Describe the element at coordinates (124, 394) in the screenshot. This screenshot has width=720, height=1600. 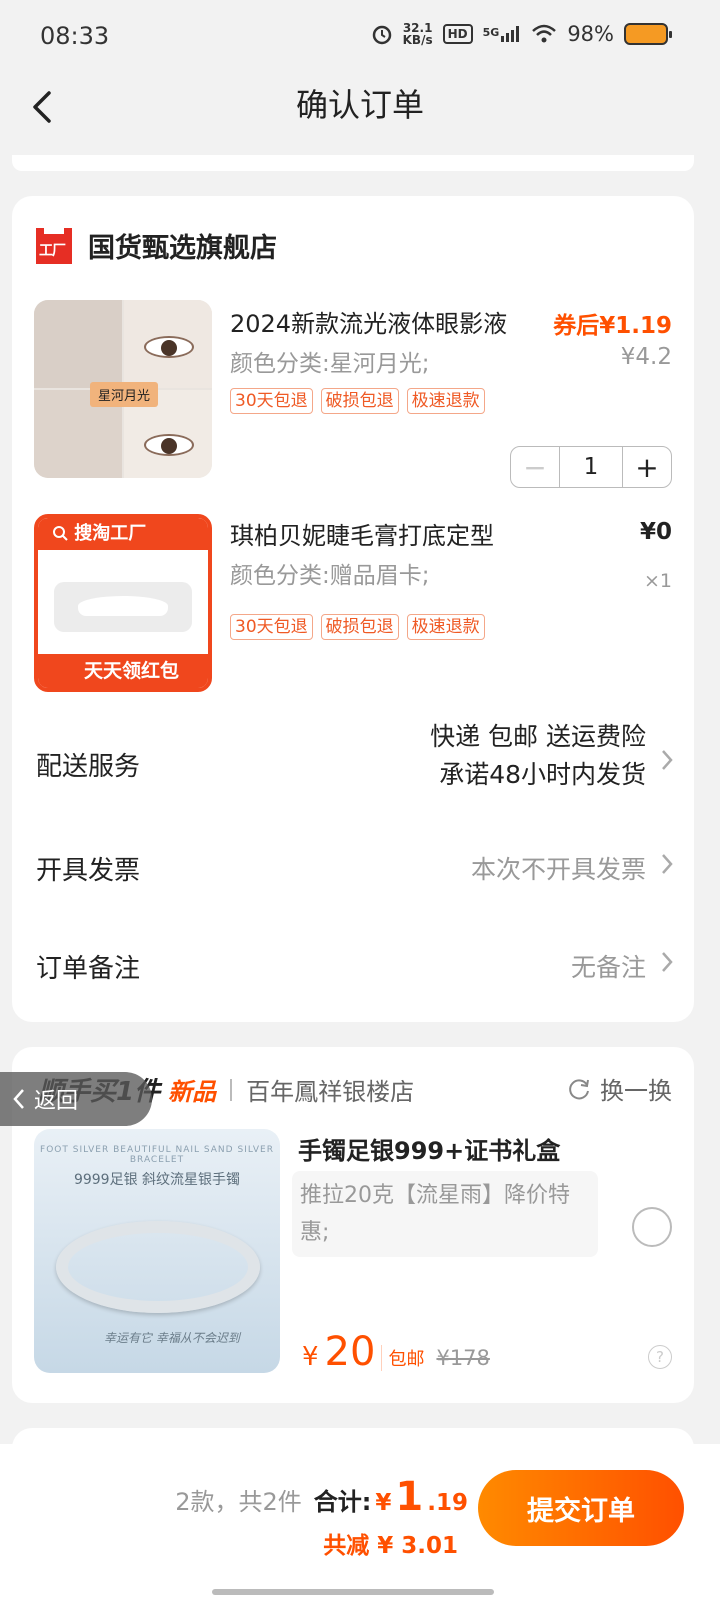
I see `image-label: 星河月光` at that location.